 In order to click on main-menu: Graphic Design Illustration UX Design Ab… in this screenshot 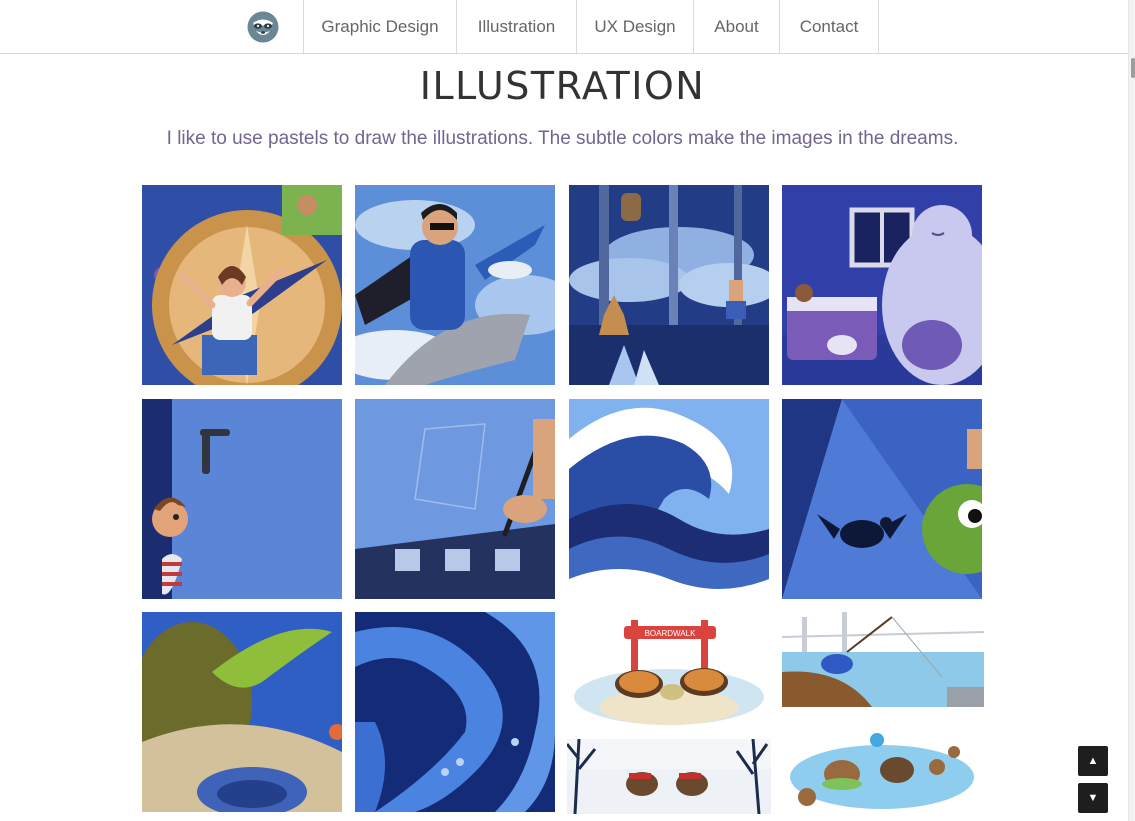, I will do `click(591, 26)`.